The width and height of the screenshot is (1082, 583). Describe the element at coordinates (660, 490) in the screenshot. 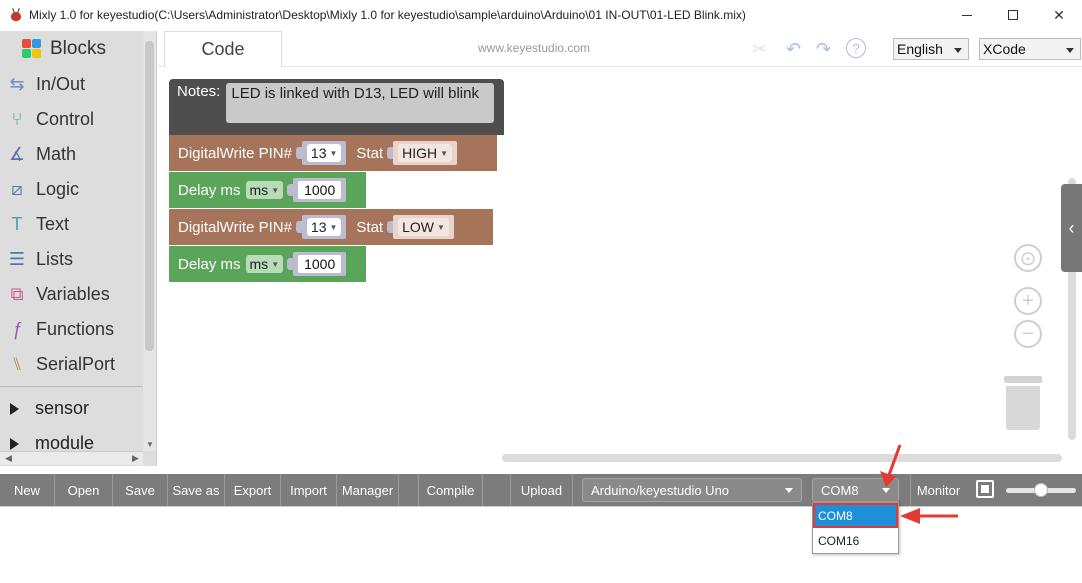

I see `board-value: Arduino/keyestudio Uno` at that location.